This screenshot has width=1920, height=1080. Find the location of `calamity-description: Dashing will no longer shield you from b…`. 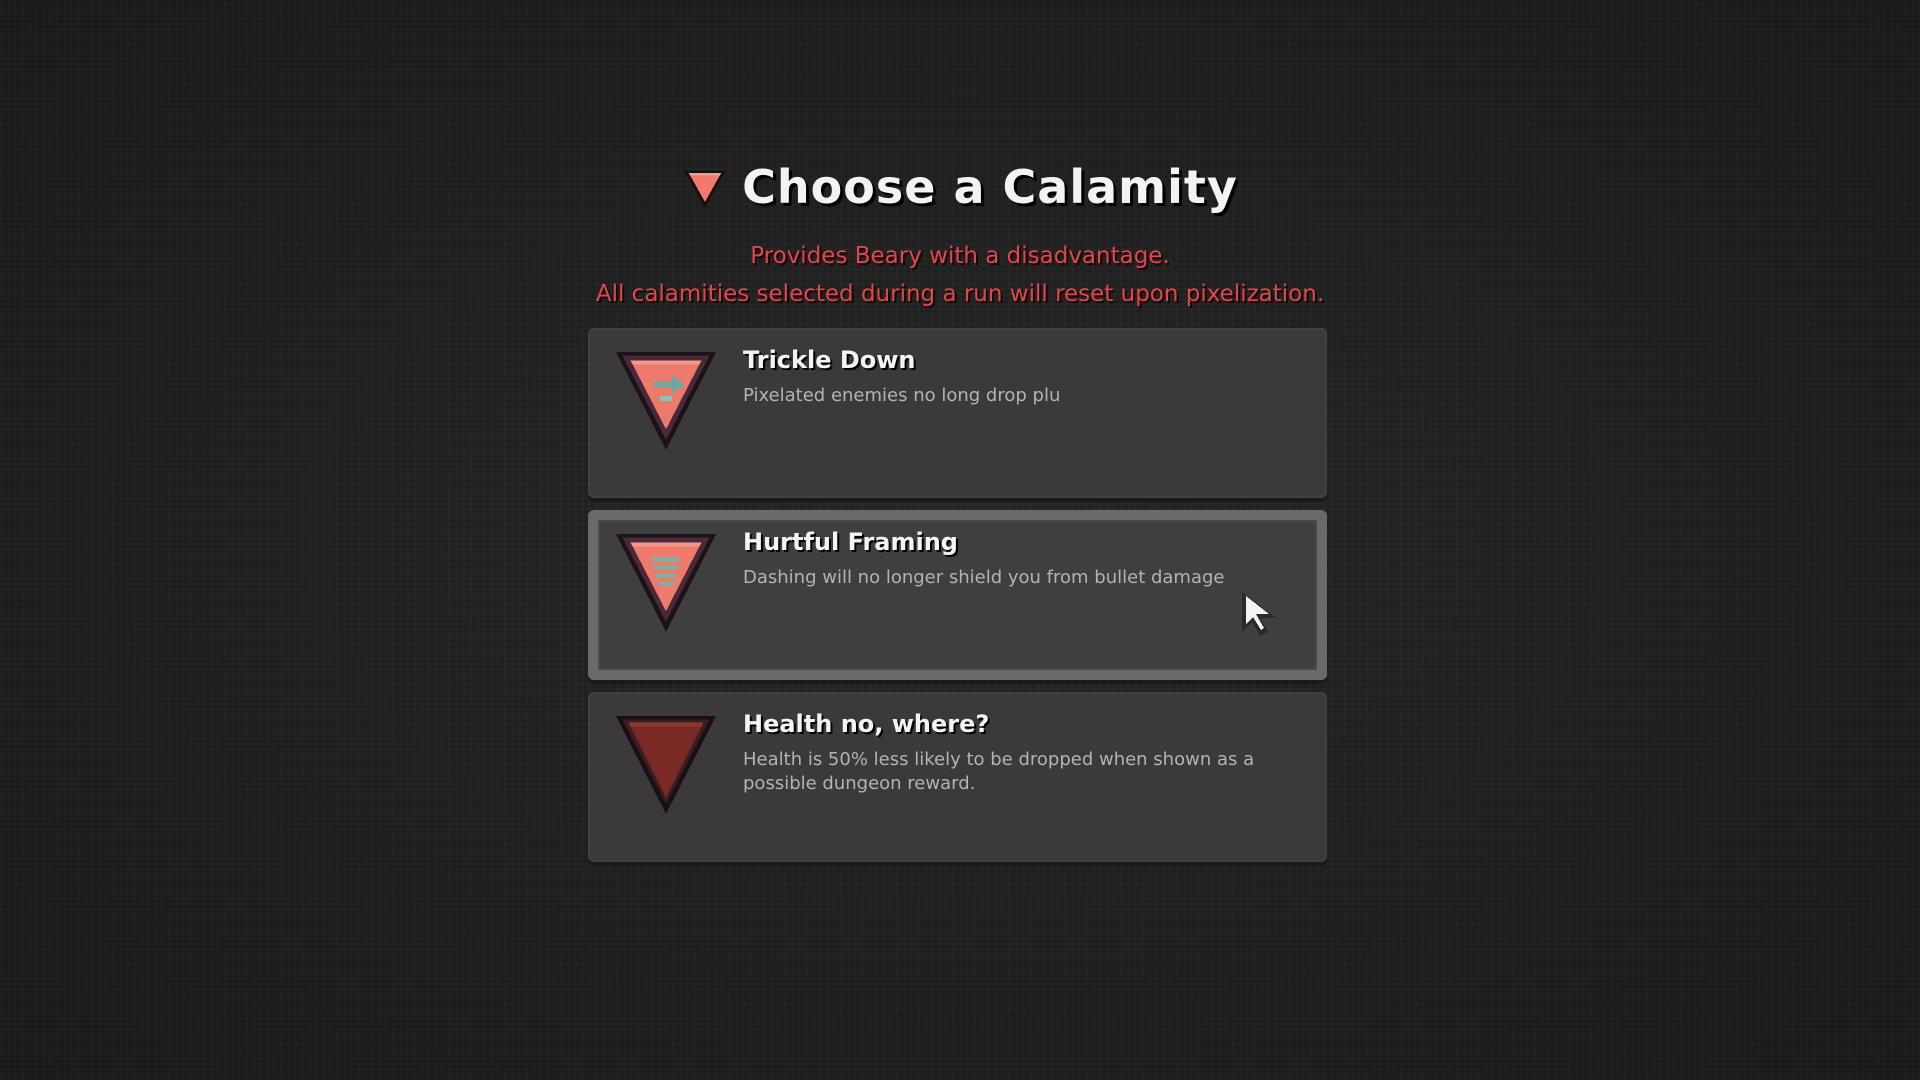

calamity-description: Dashing will no longer shield you from b… is located at coordinates (984, 577).